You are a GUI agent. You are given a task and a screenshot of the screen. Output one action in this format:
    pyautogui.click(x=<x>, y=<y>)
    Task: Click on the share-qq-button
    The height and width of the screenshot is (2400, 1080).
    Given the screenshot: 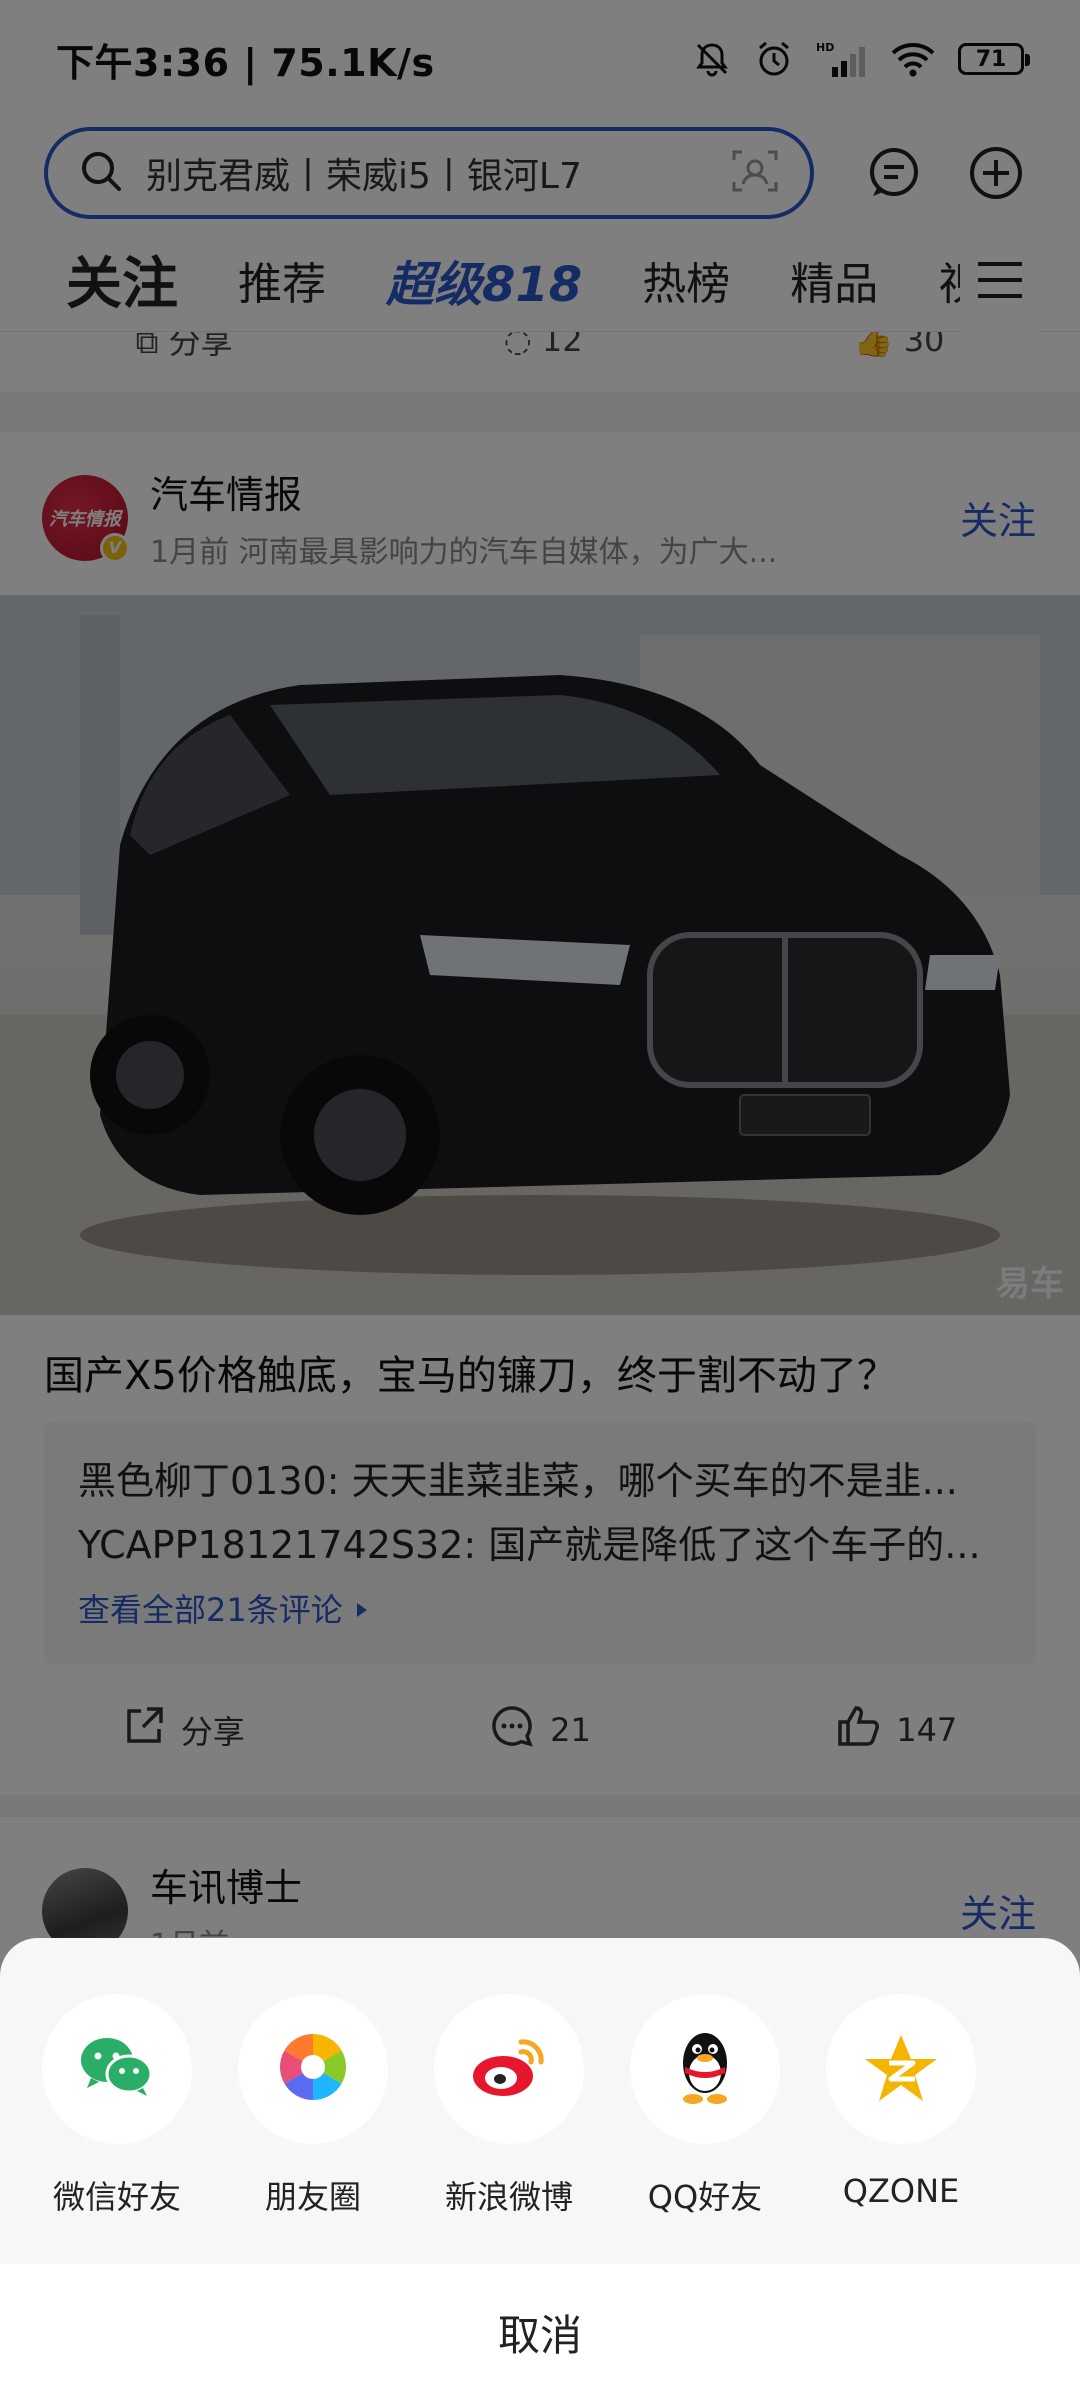 What is the action you would take?
    pyautogui.click(x=705, y=2069)
    